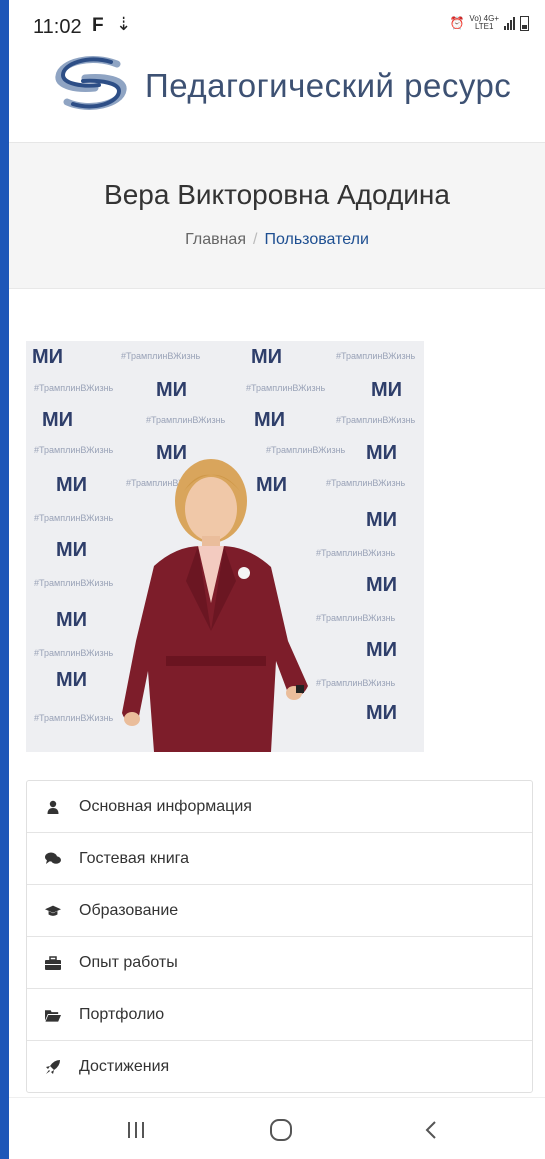 This screenshot has width=545, height=1159. Describe the element at coordinates (136, 1130) in the screenshot. I see `recents-icon` at that location.